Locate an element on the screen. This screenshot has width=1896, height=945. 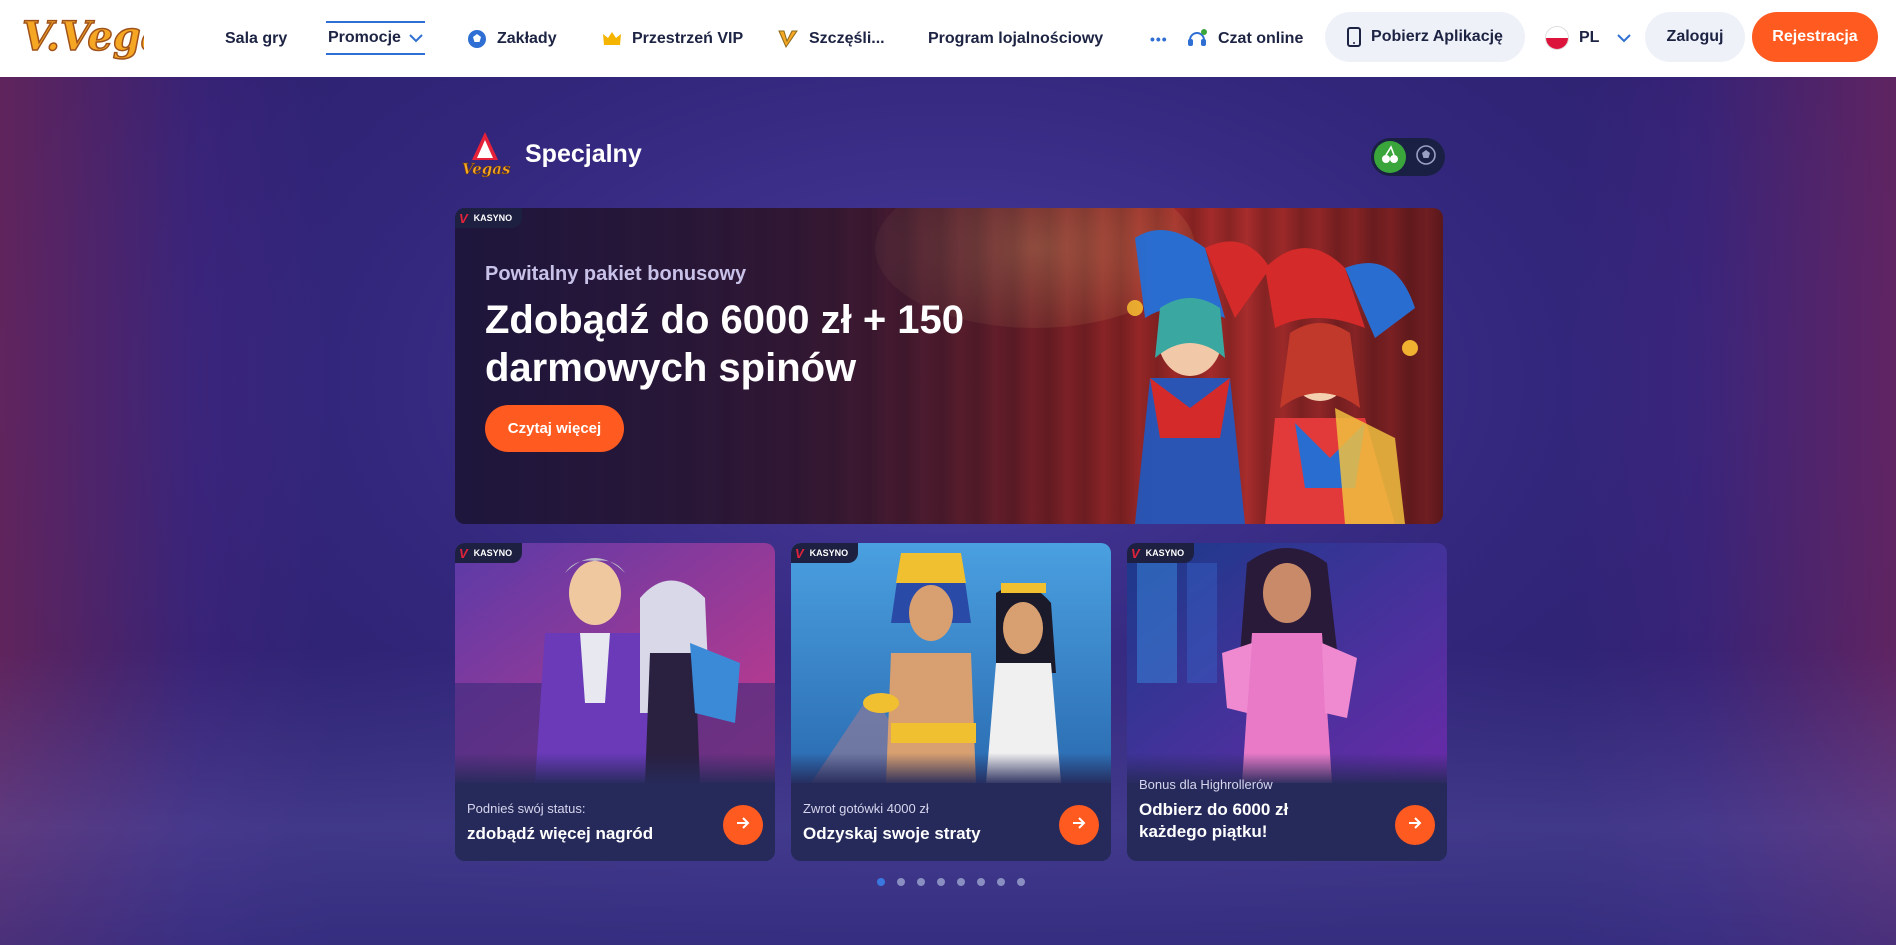
download-app-button: Pobierz Aplikację is located at coordinates (1425, 37).